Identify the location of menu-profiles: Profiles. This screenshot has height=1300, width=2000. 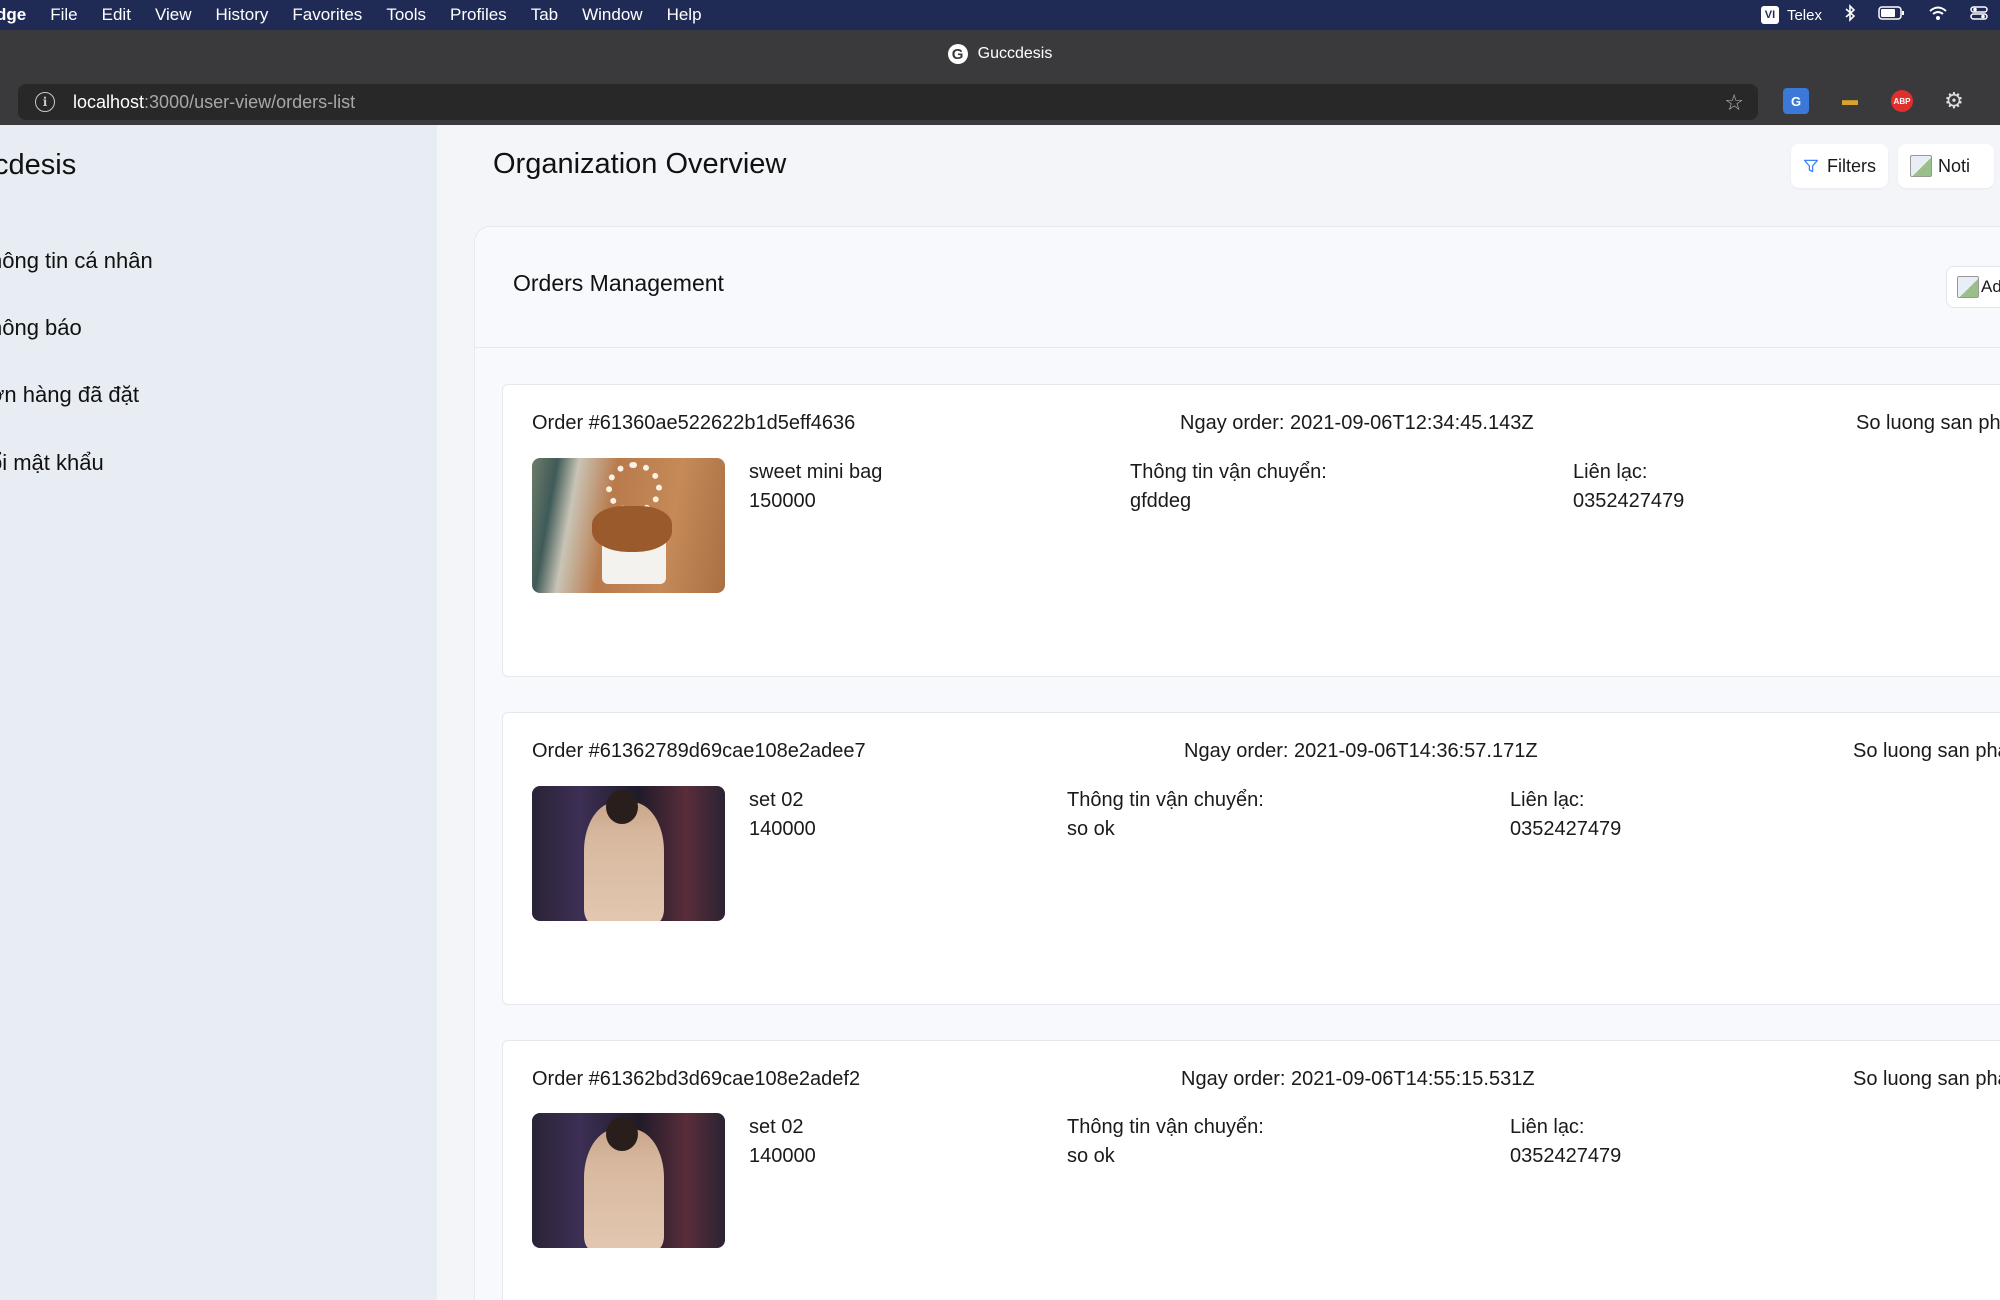
(478, 15).